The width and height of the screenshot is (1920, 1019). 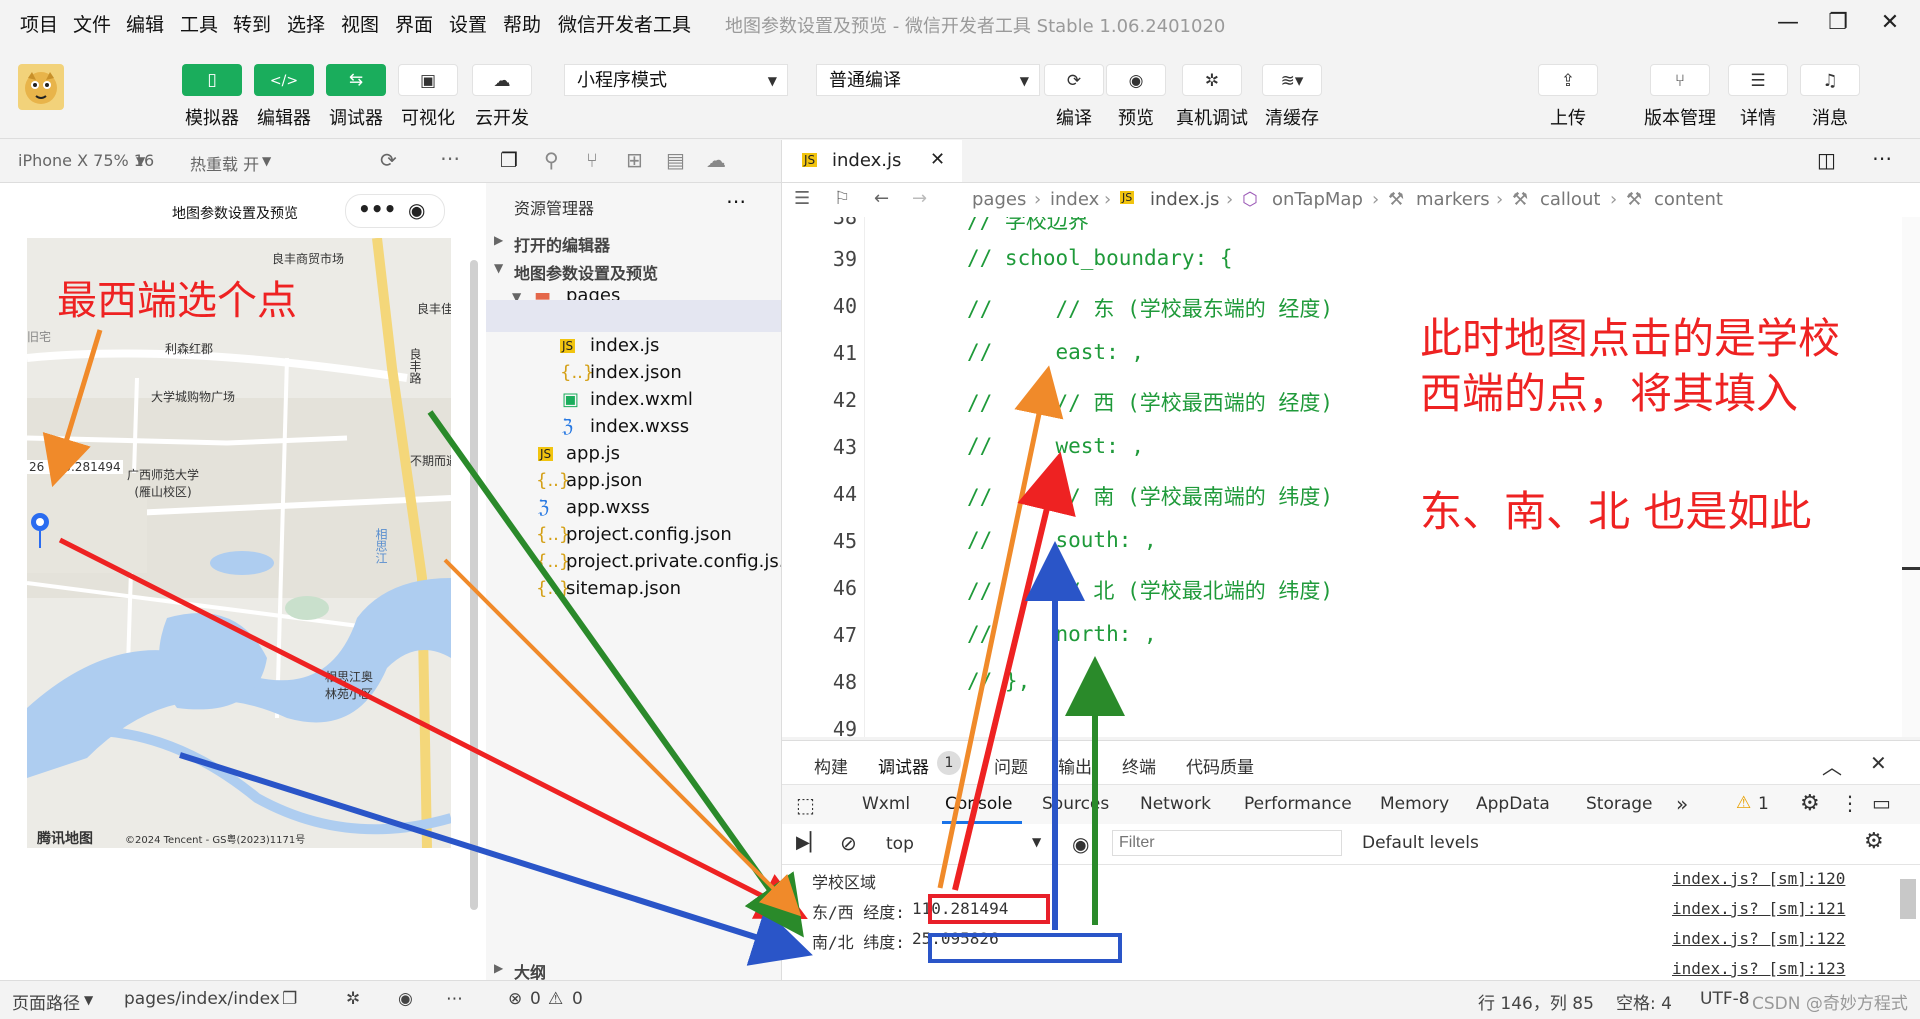 I want to click on context-select: top, so click(x=900, y=844).